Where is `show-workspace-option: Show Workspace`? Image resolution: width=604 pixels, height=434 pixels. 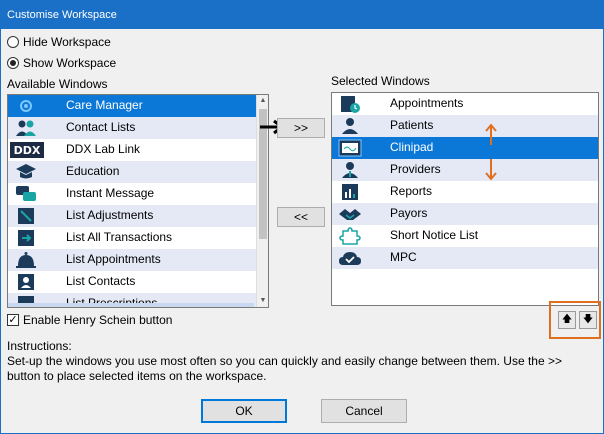
show-workspace-option: Show Workspace is located at coordinates (61, 63).